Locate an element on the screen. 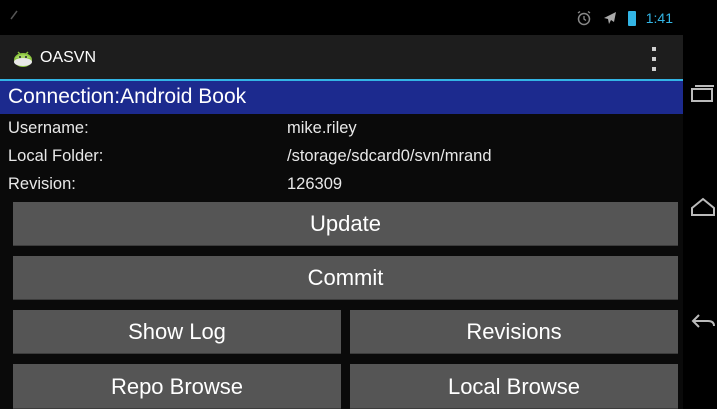  status-icons: 1:41 is located at coordinates (624, 18).